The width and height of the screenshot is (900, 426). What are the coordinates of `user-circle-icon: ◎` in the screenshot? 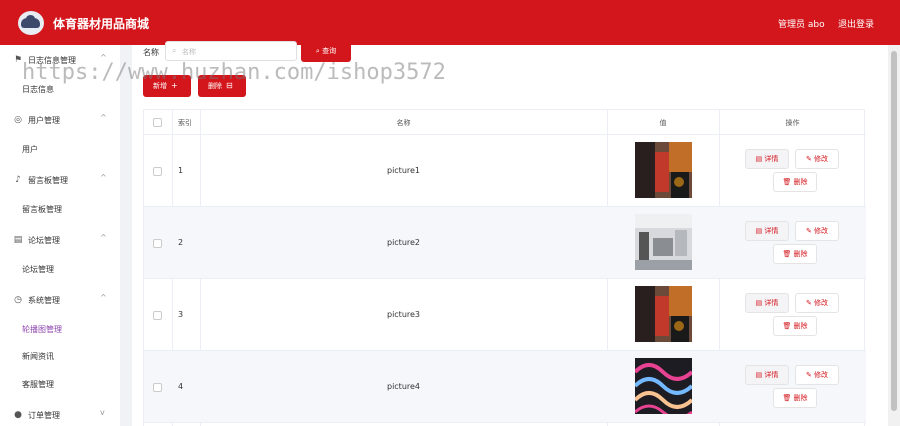 It's located at (18, 120).